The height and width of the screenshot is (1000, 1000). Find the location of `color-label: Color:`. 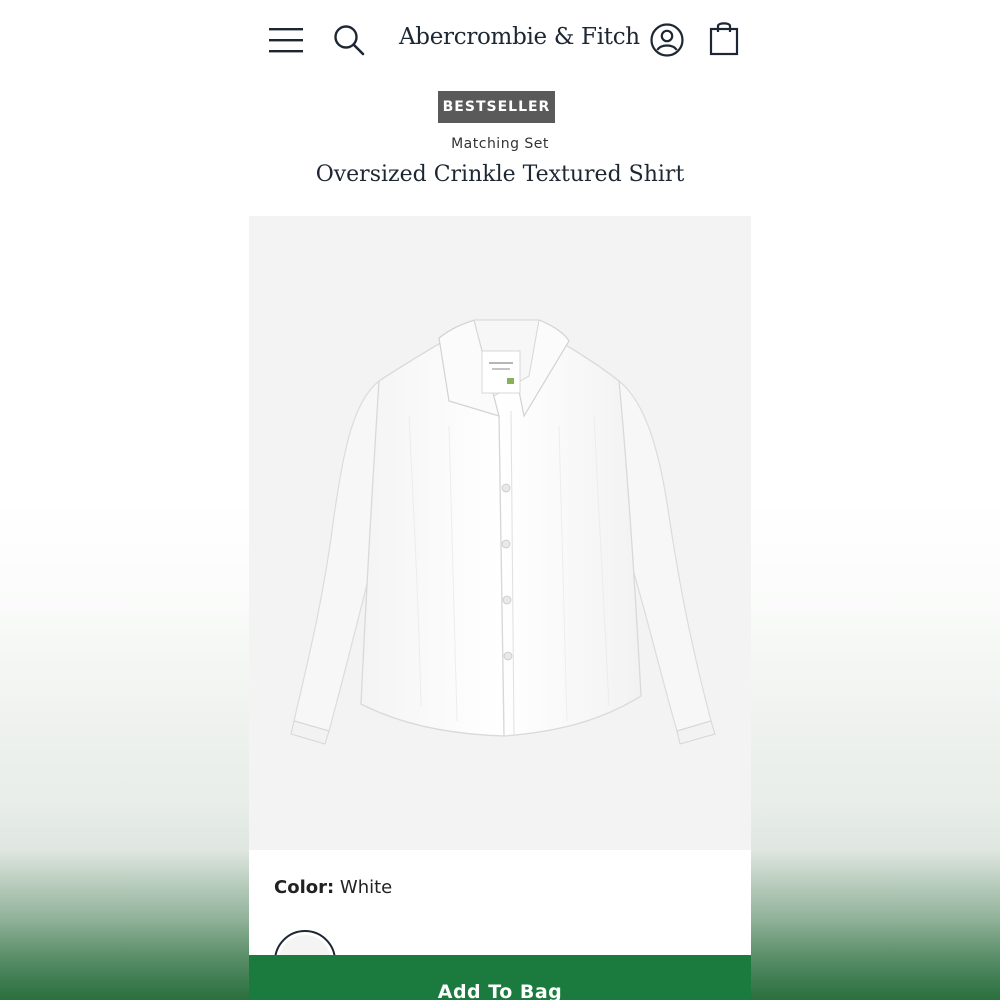

color-label: Color: is located at coordinates (304, 887).